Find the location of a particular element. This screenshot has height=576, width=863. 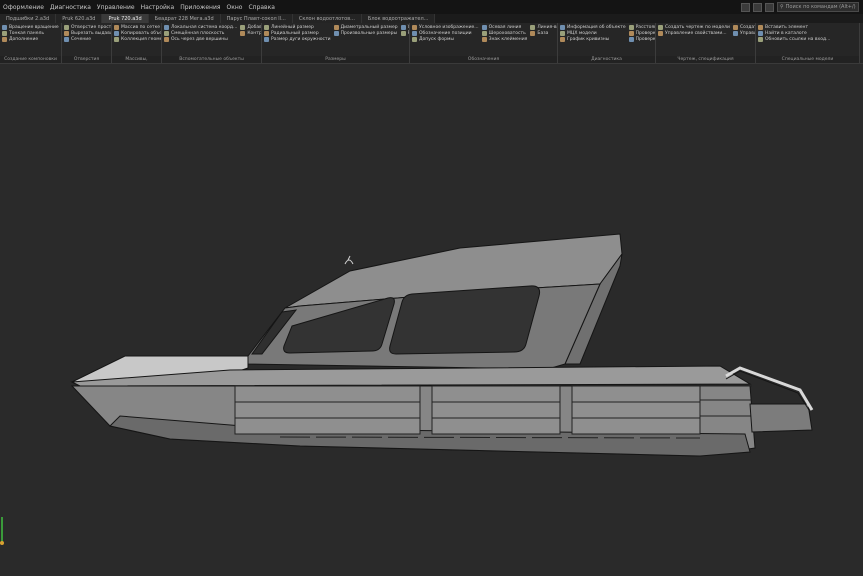

window-controls: ⚲ Поиск по командам (Alt+/) is located at coordinates (802, 7).